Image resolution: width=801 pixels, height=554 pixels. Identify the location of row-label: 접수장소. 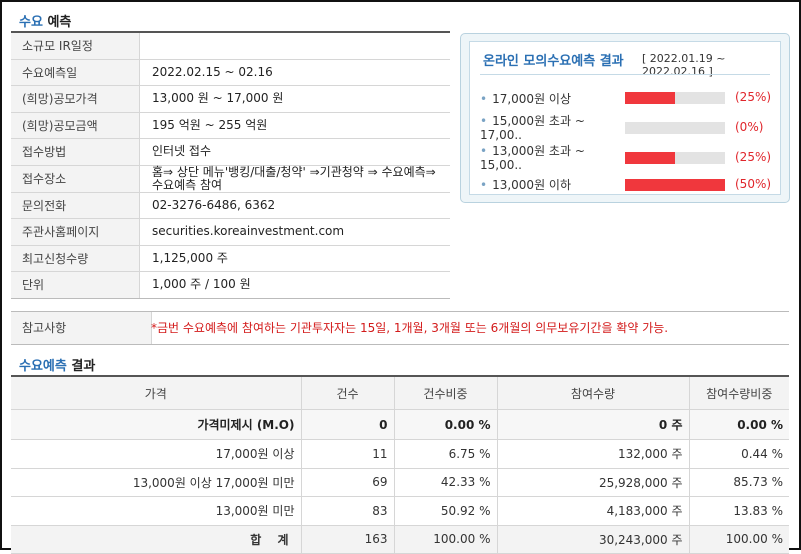
(75, 179).